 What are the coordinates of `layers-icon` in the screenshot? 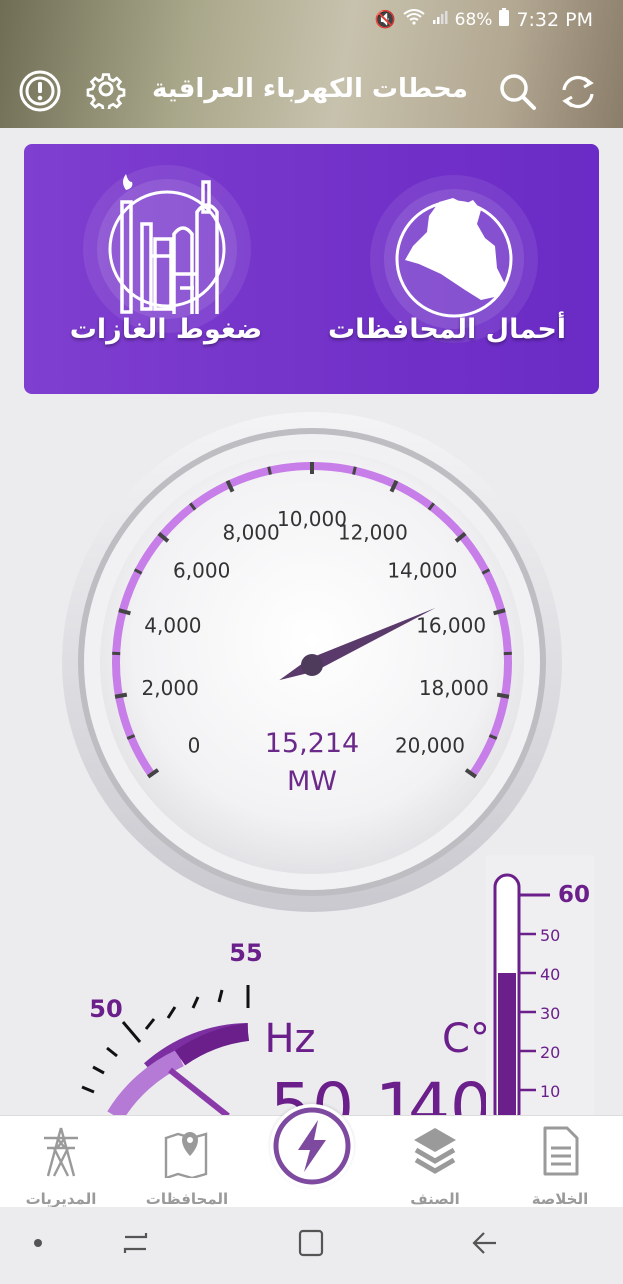 It's located at (435, 1151).